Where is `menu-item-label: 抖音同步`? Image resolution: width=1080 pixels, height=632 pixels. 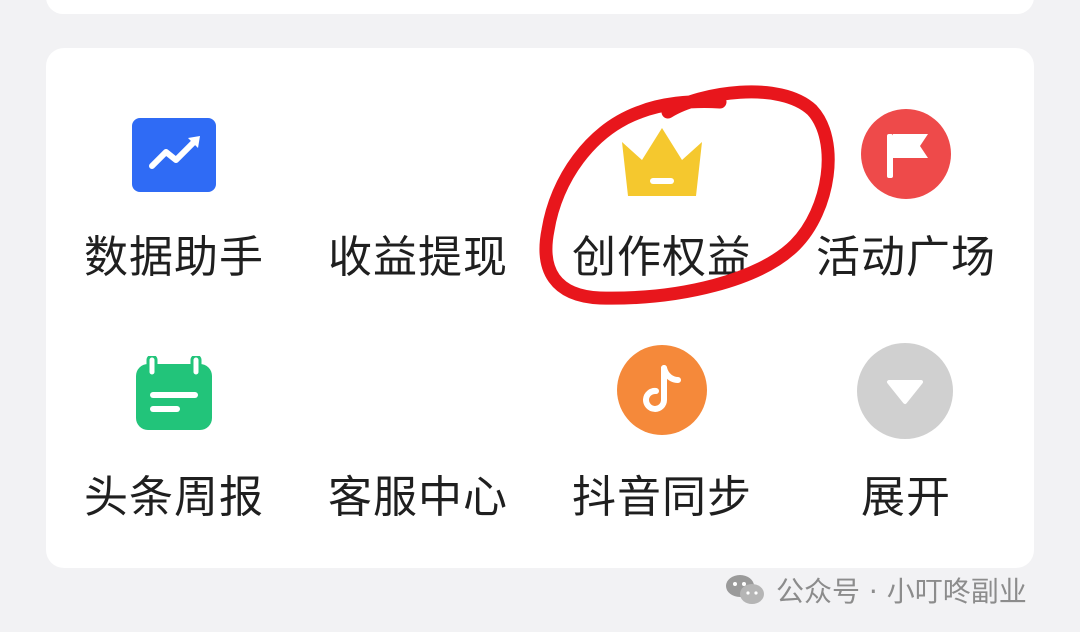
menu-item-label: 抖音同步 is located at coordinates (662, 497).